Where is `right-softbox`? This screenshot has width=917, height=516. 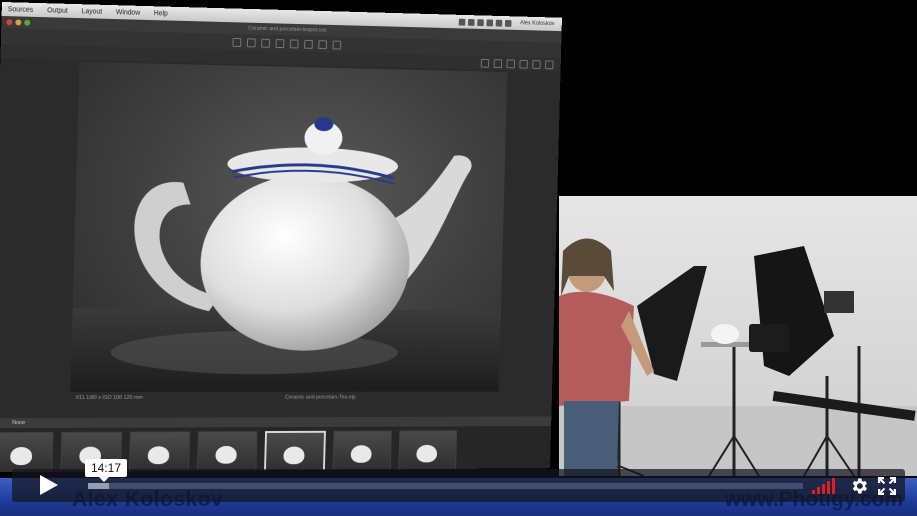 right-softbox is located at coordinates (794, 311).